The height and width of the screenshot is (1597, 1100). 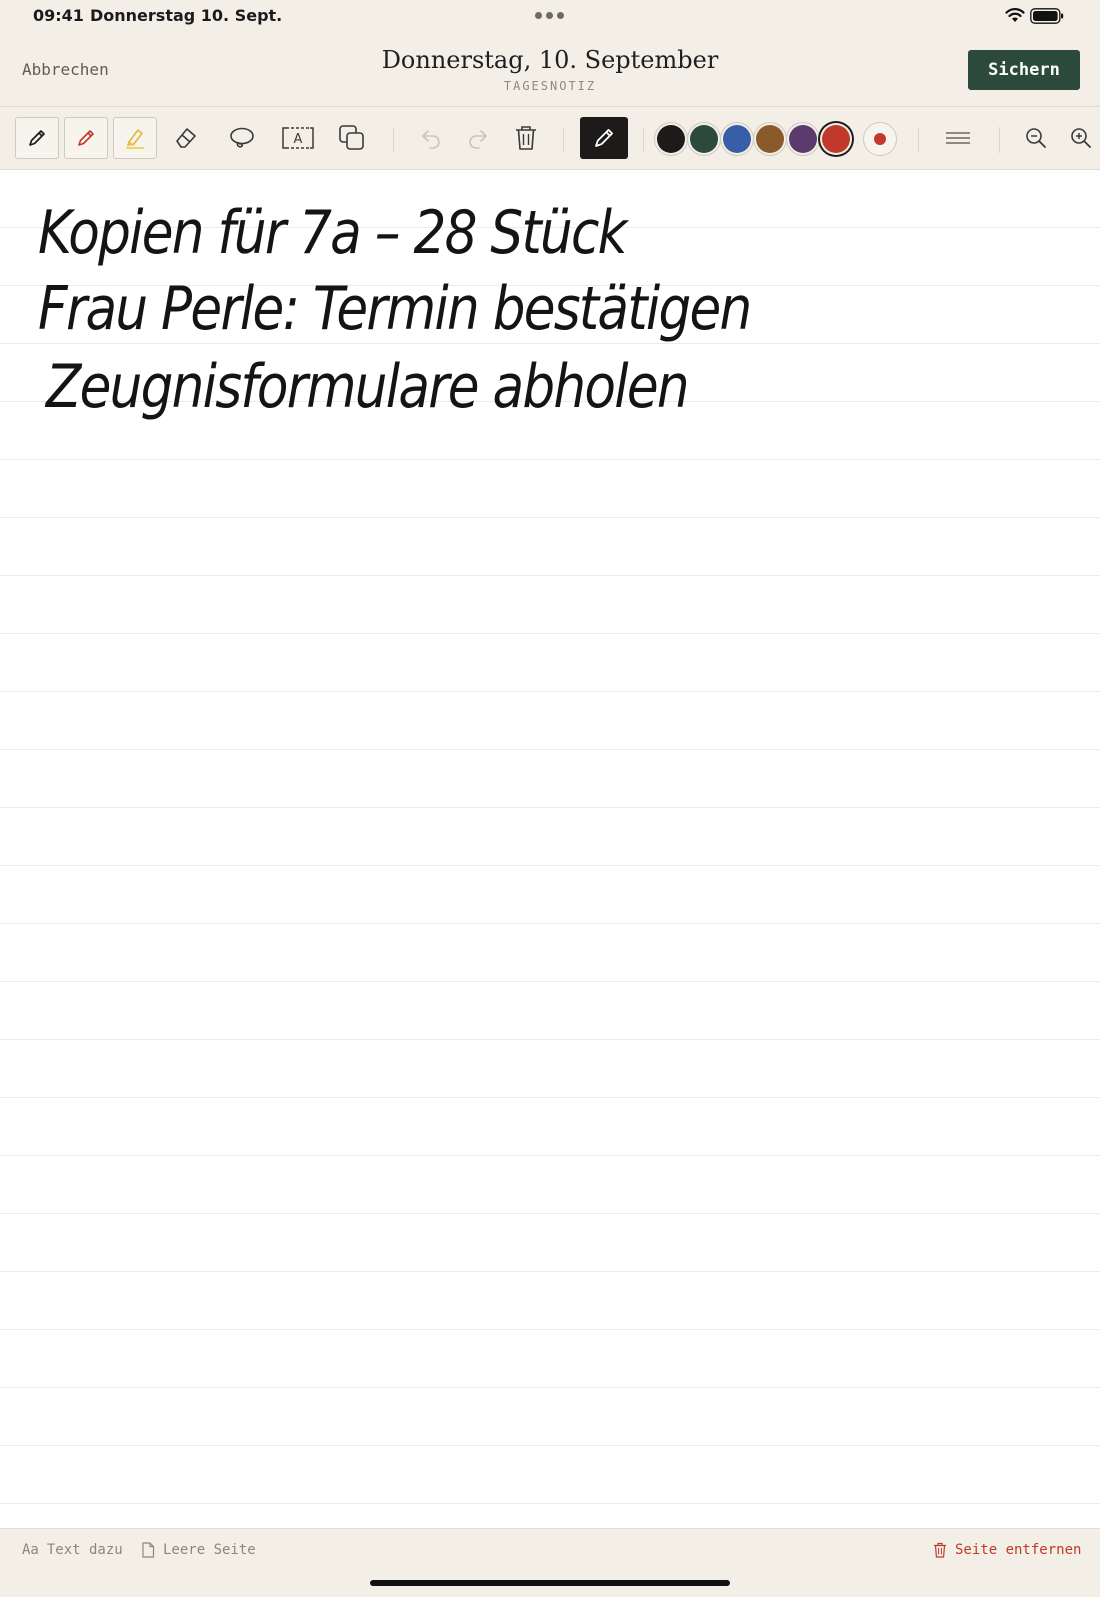 I want to click on zoom-in-button, so click(x=1081, y=138).